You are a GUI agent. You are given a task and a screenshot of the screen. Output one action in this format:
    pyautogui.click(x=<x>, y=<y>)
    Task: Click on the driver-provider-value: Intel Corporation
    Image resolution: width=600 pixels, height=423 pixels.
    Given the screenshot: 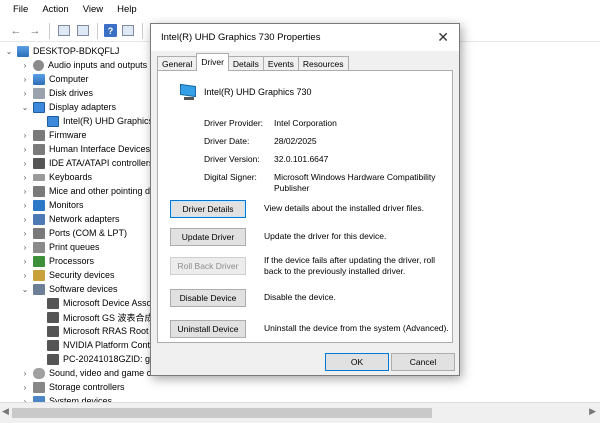 What is the action you would take?
    pyautogui.click(x=305, y=123)
    